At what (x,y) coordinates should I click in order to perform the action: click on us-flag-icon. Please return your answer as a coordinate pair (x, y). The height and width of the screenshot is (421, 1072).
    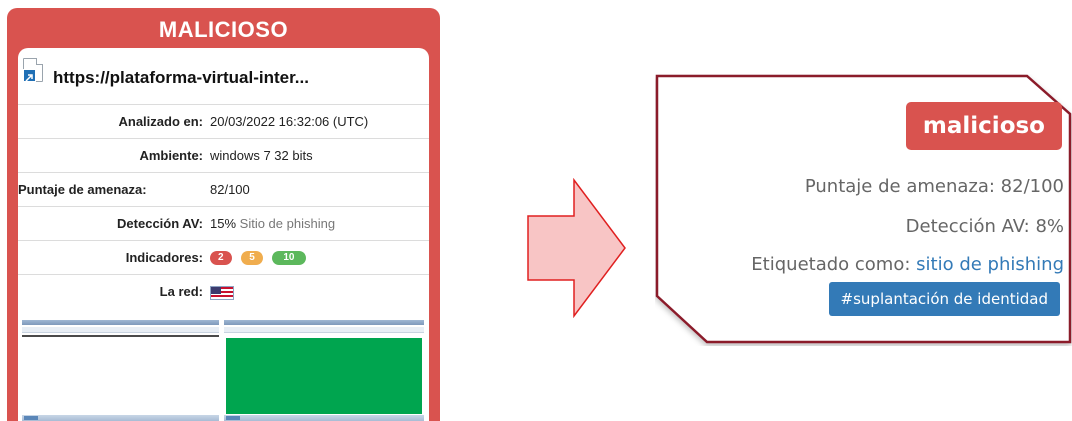
    Looking at the image, I should click on (222, 292).